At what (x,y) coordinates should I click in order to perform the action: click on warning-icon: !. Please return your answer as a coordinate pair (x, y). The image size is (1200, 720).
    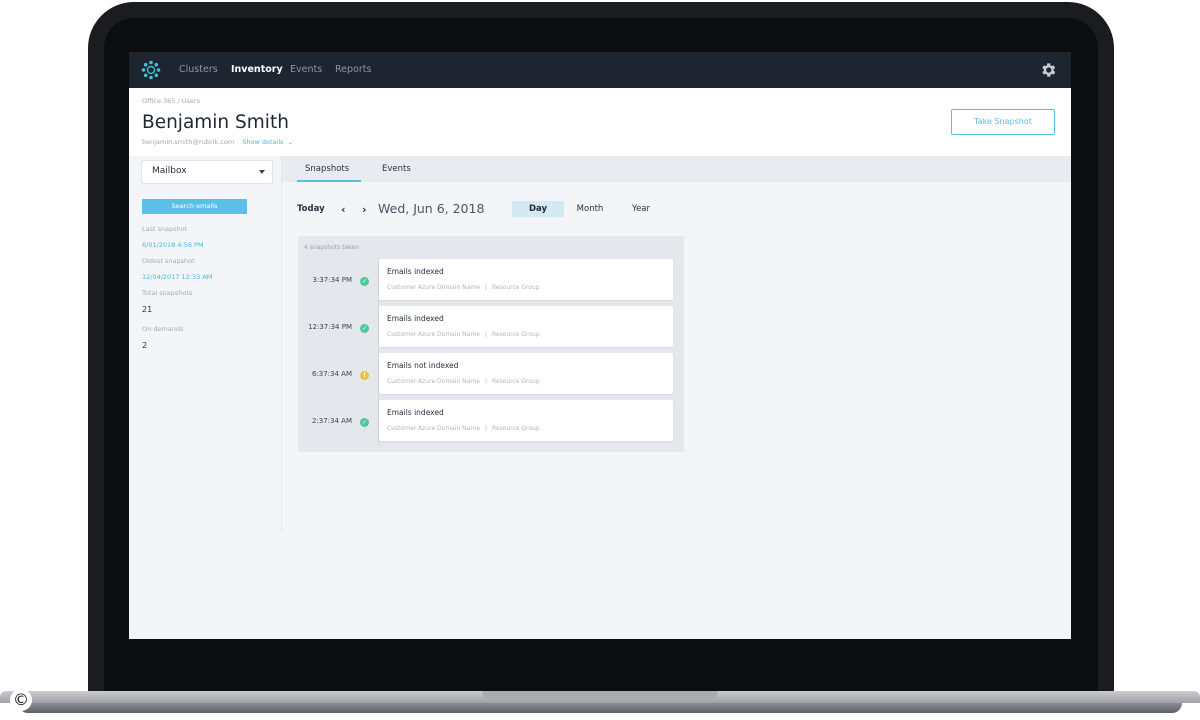
    Looking at the image, I should click on (364, 375).